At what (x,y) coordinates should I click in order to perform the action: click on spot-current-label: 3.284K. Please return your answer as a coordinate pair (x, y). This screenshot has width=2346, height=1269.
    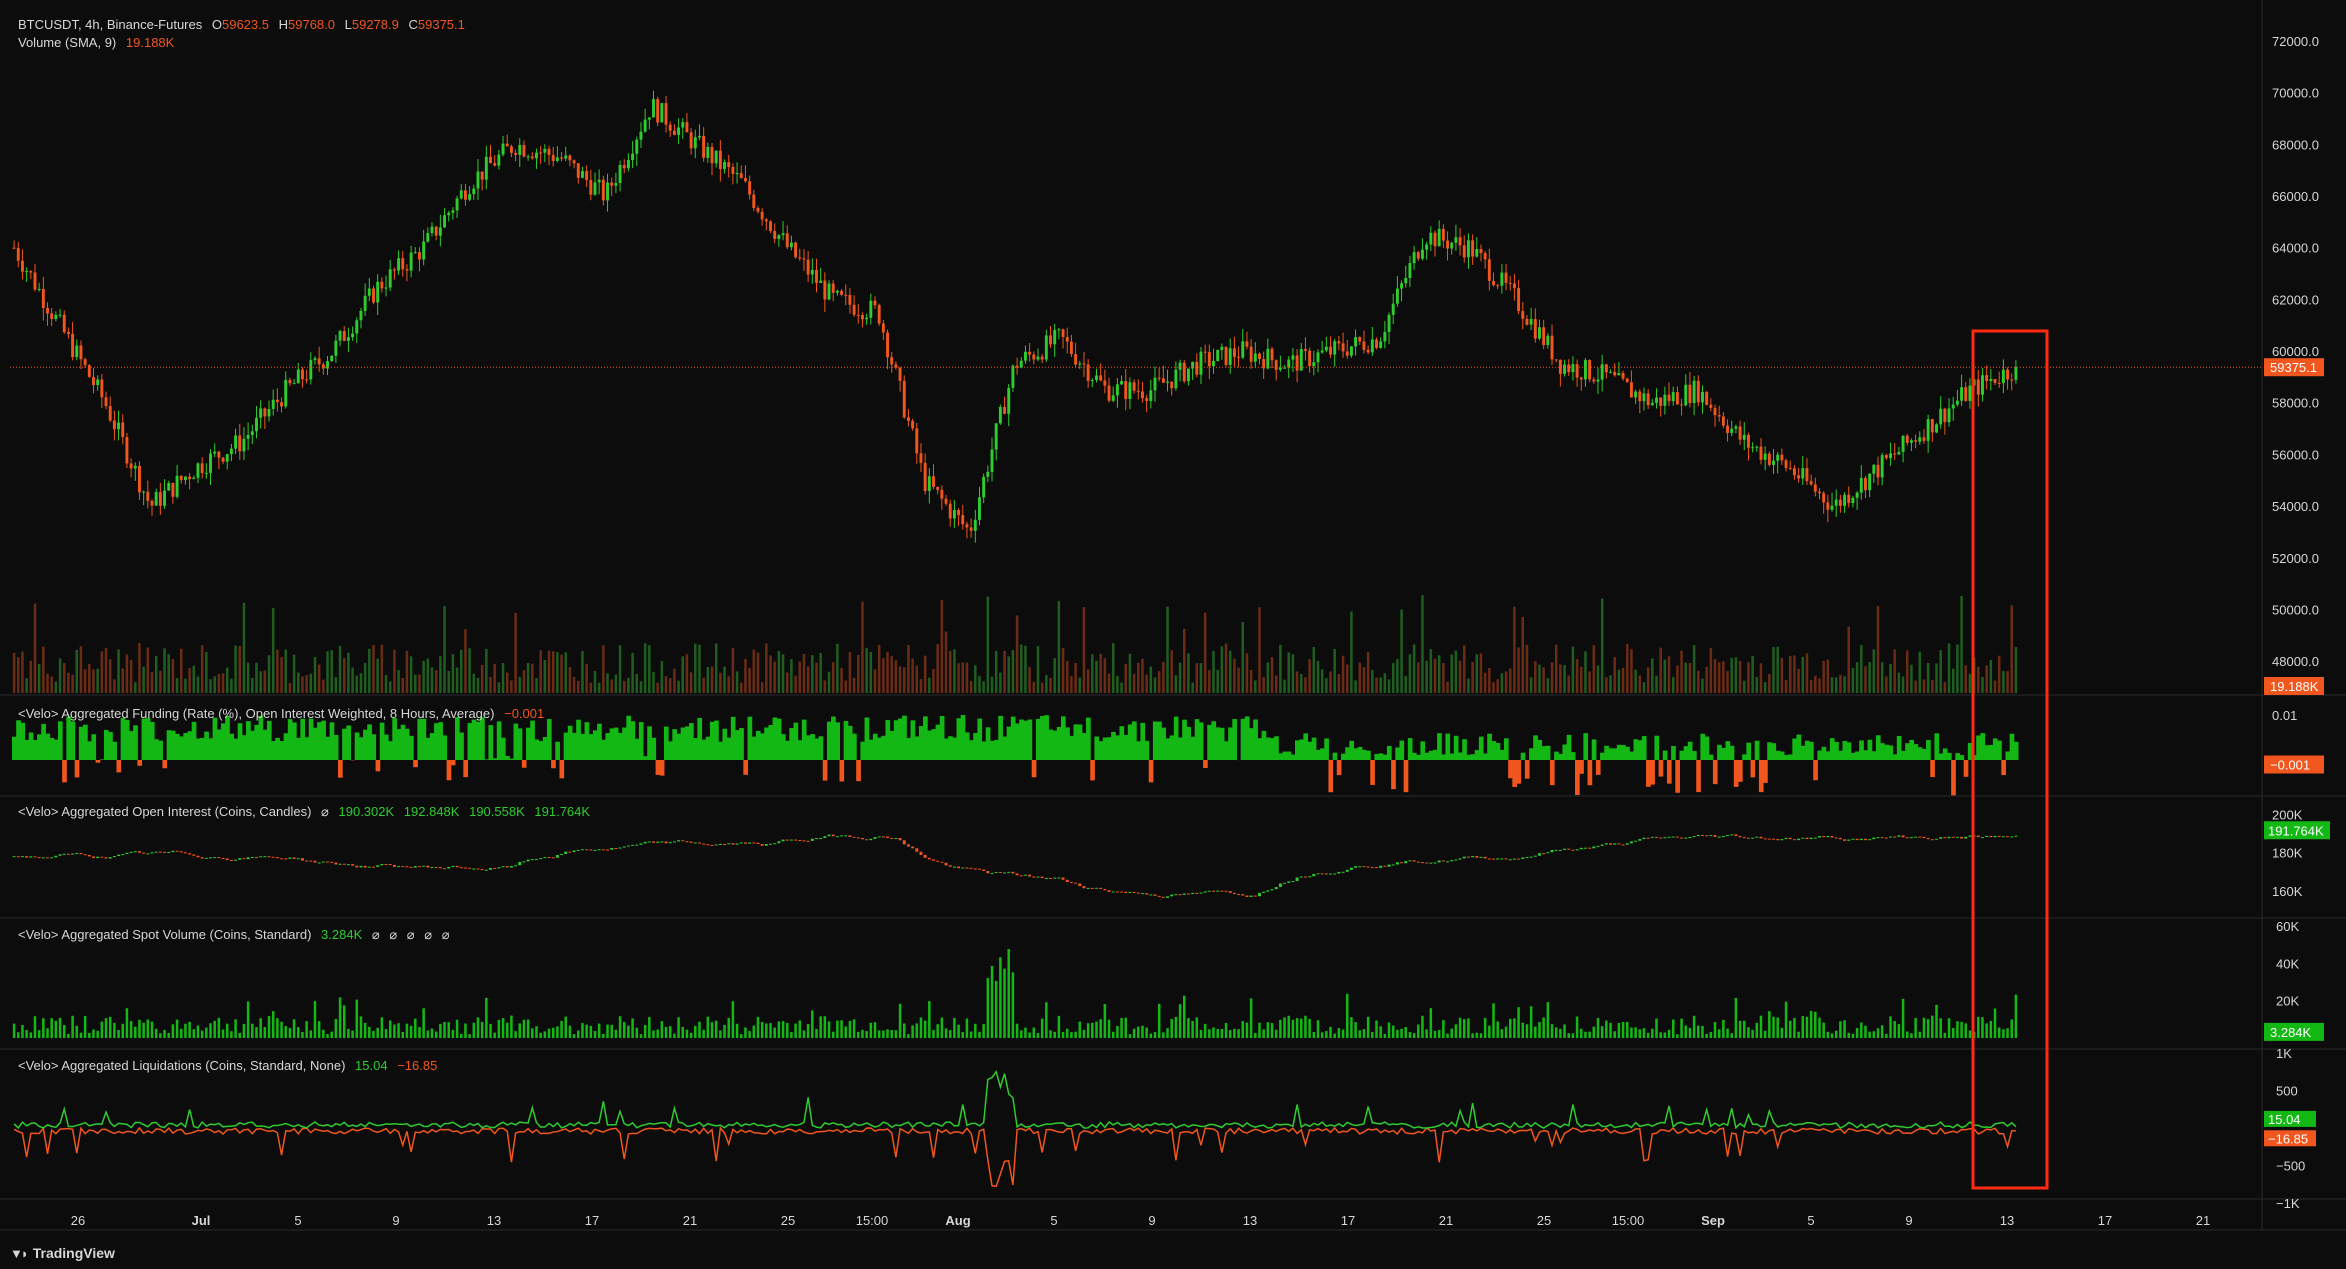
    Looking at the image, I should click on (2291, 1032).